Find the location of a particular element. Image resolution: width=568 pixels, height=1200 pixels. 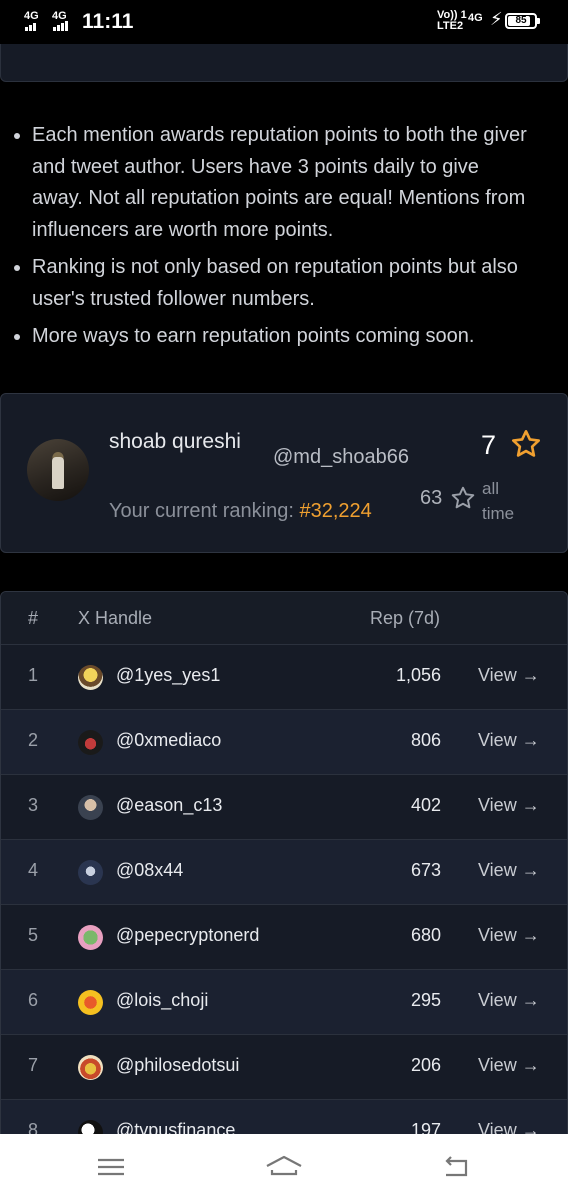

all-time-label: all time is located at coordinates (498, 501).